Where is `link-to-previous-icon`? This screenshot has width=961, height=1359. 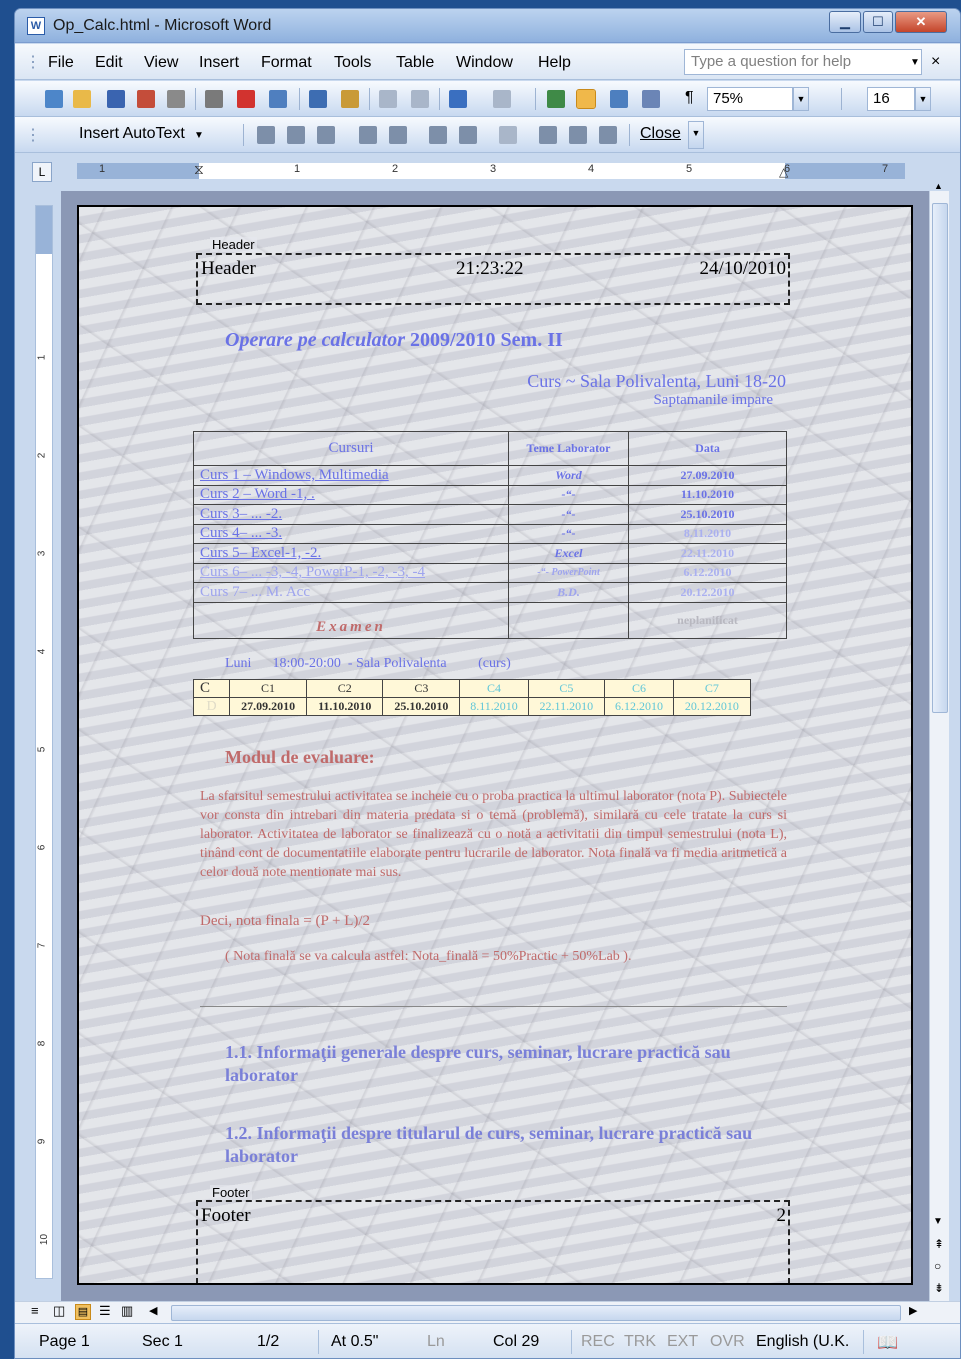
link-to-previous-icon is located at coordinates (508, 135).